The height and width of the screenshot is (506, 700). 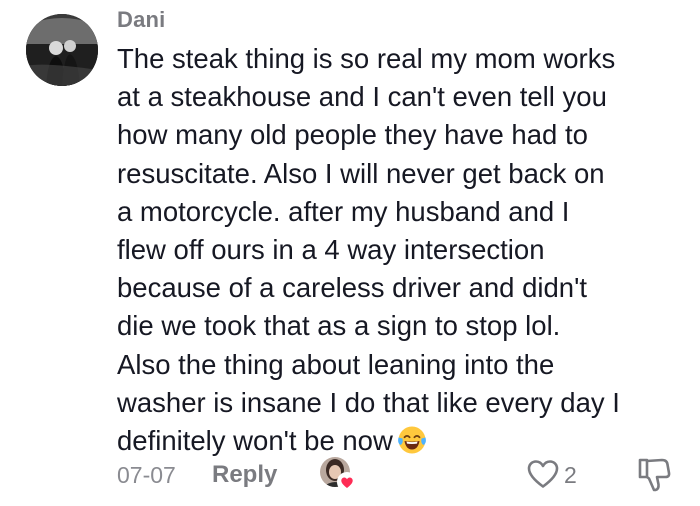 I want to click on thumbs-down-icon, so click(x=654, y=478).